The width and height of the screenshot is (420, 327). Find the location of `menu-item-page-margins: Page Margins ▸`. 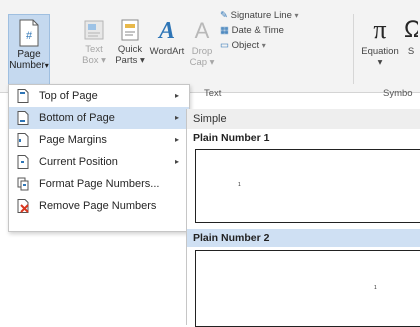

menu-item-page-margins: Page Margins ▸ is located at coordinates (99, 140).